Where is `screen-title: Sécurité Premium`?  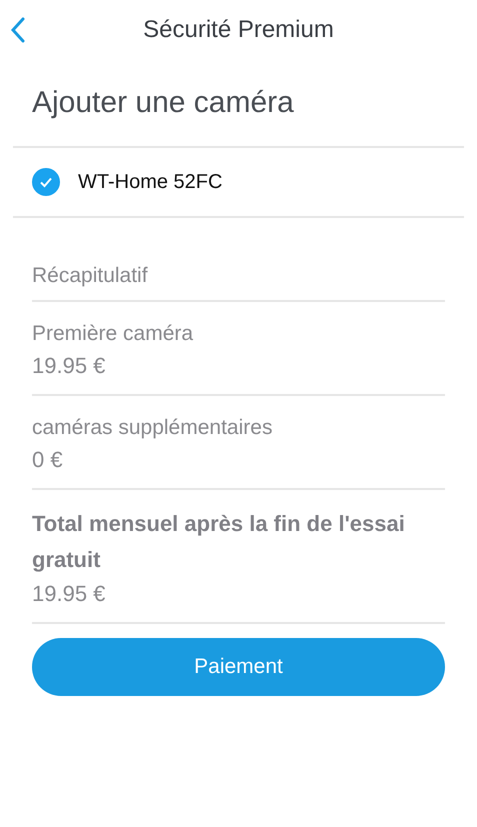 screen-title: Sécurité Premium is located at coordinates (238, 30).